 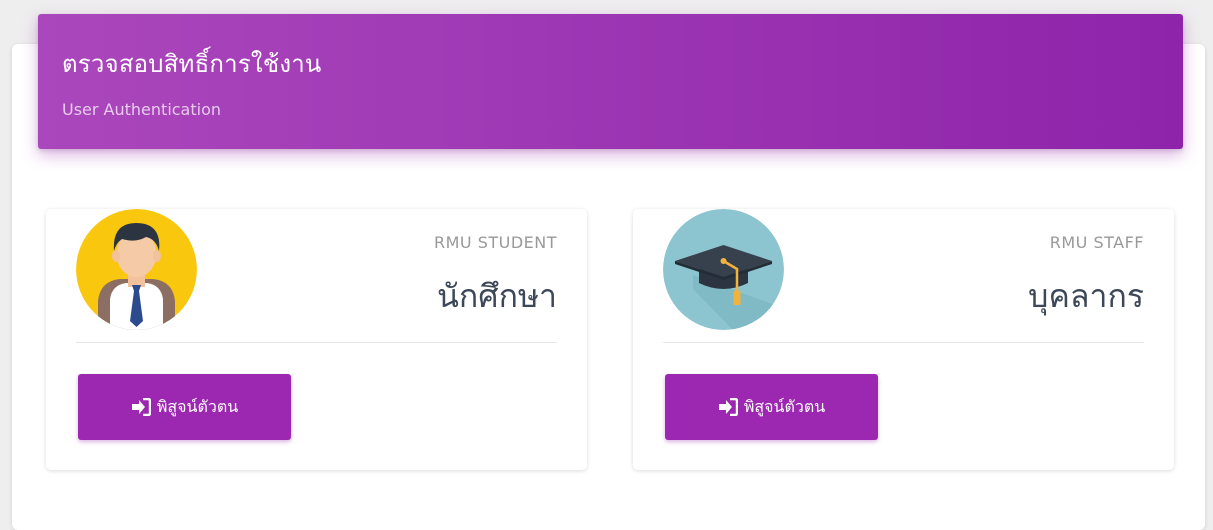 What do you see at coordinates (1096, 242) in the screenshot?
I see `role-category: RMU STAFF` at bounding box center [1096, 242].